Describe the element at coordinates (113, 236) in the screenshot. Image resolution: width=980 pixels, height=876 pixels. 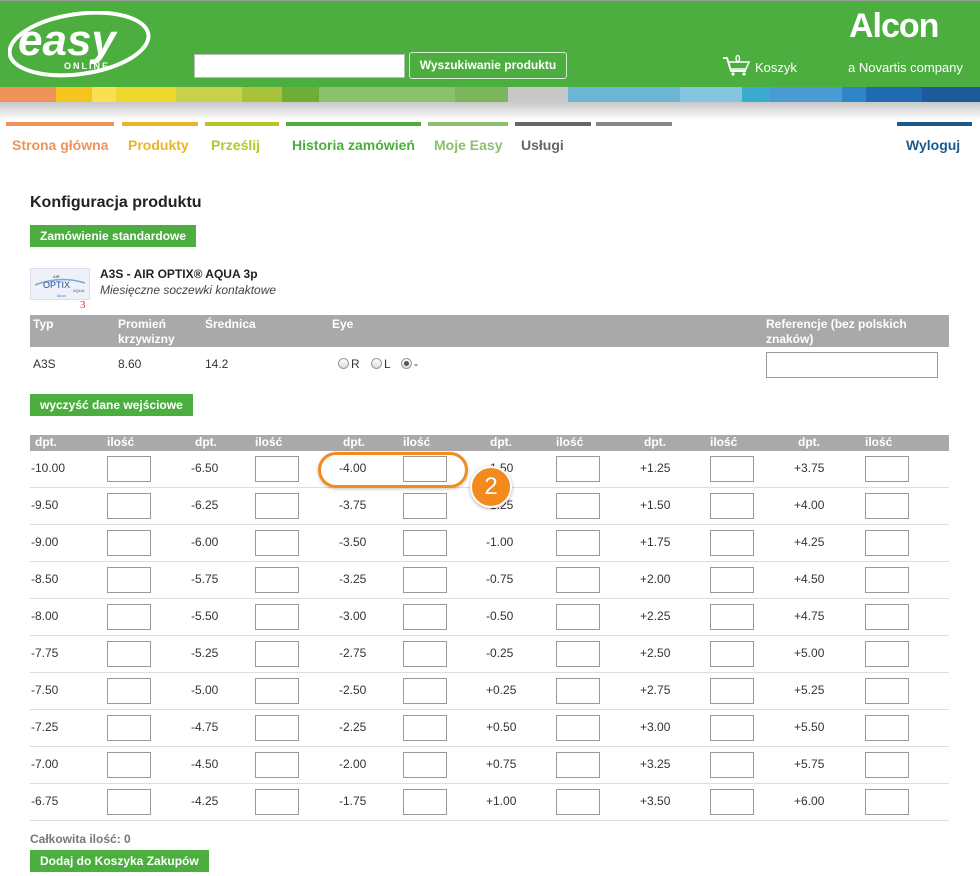
I see `standard-order-button: Zamówienie standardowe` at that location.